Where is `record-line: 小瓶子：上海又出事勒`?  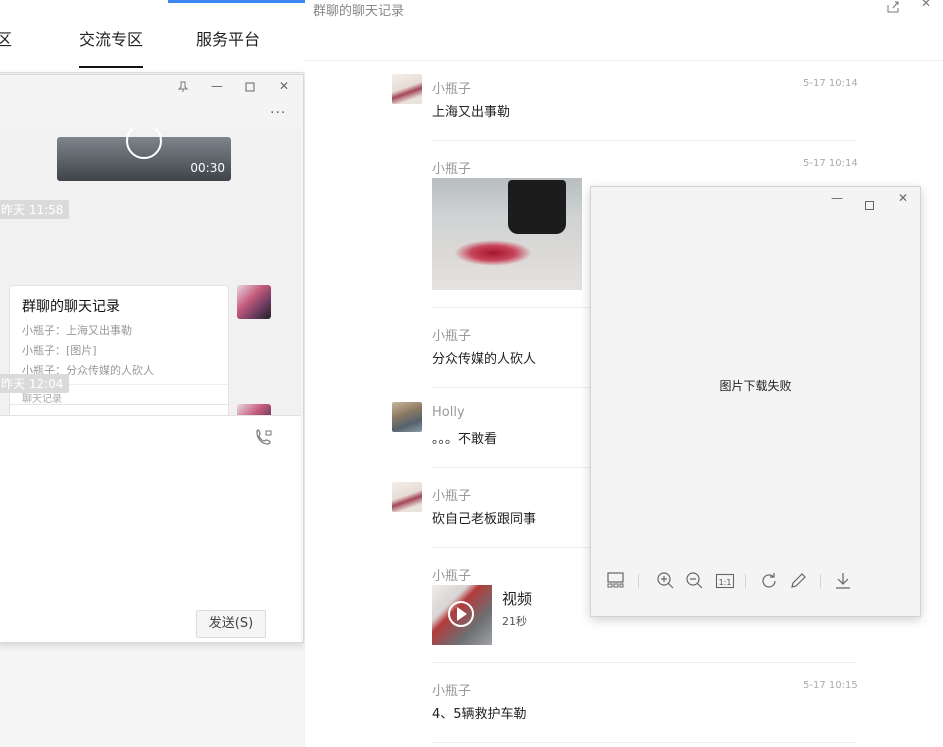 record-line: 小瓶子：上海又出事勒 is located at coordinates (77, 330).